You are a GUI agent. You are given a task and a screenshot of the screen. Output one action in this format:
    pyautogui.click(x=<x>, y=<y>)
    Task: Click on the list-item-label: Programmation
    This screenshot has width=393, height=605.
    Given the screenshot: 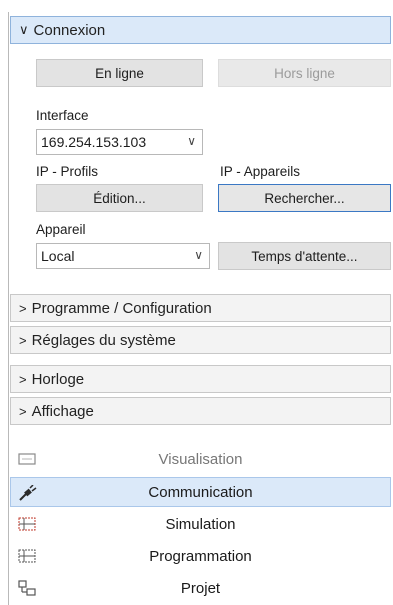 What is the action you would take?
    pyautogui.click(x=200, y=556)
    